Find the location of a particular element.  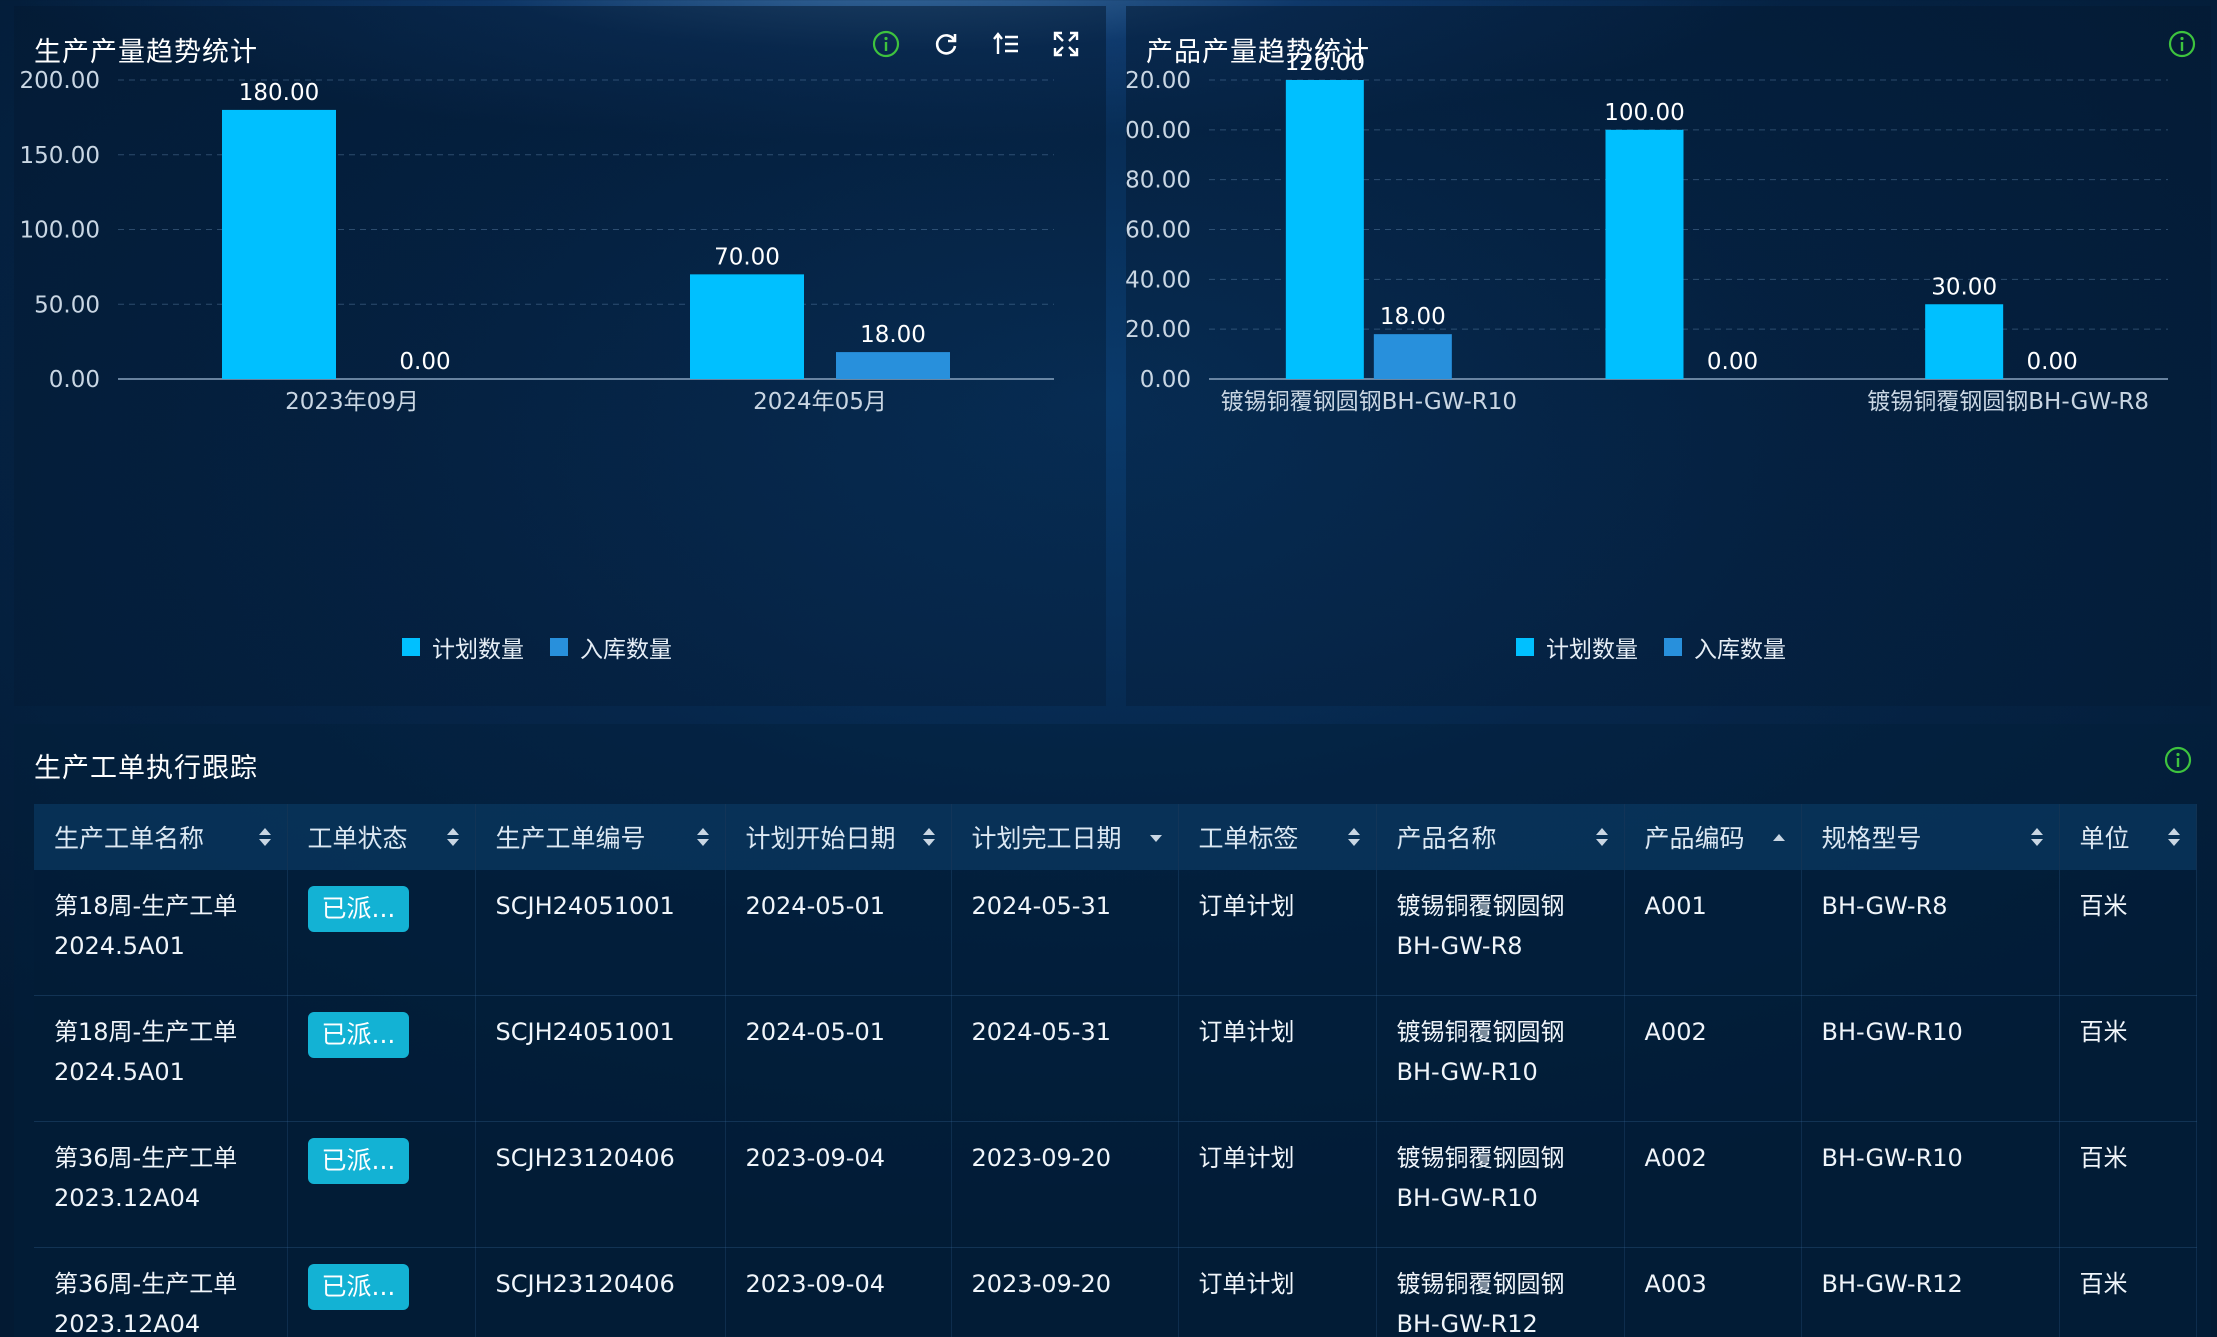

info-icon is located at coordinates (2178, 760).